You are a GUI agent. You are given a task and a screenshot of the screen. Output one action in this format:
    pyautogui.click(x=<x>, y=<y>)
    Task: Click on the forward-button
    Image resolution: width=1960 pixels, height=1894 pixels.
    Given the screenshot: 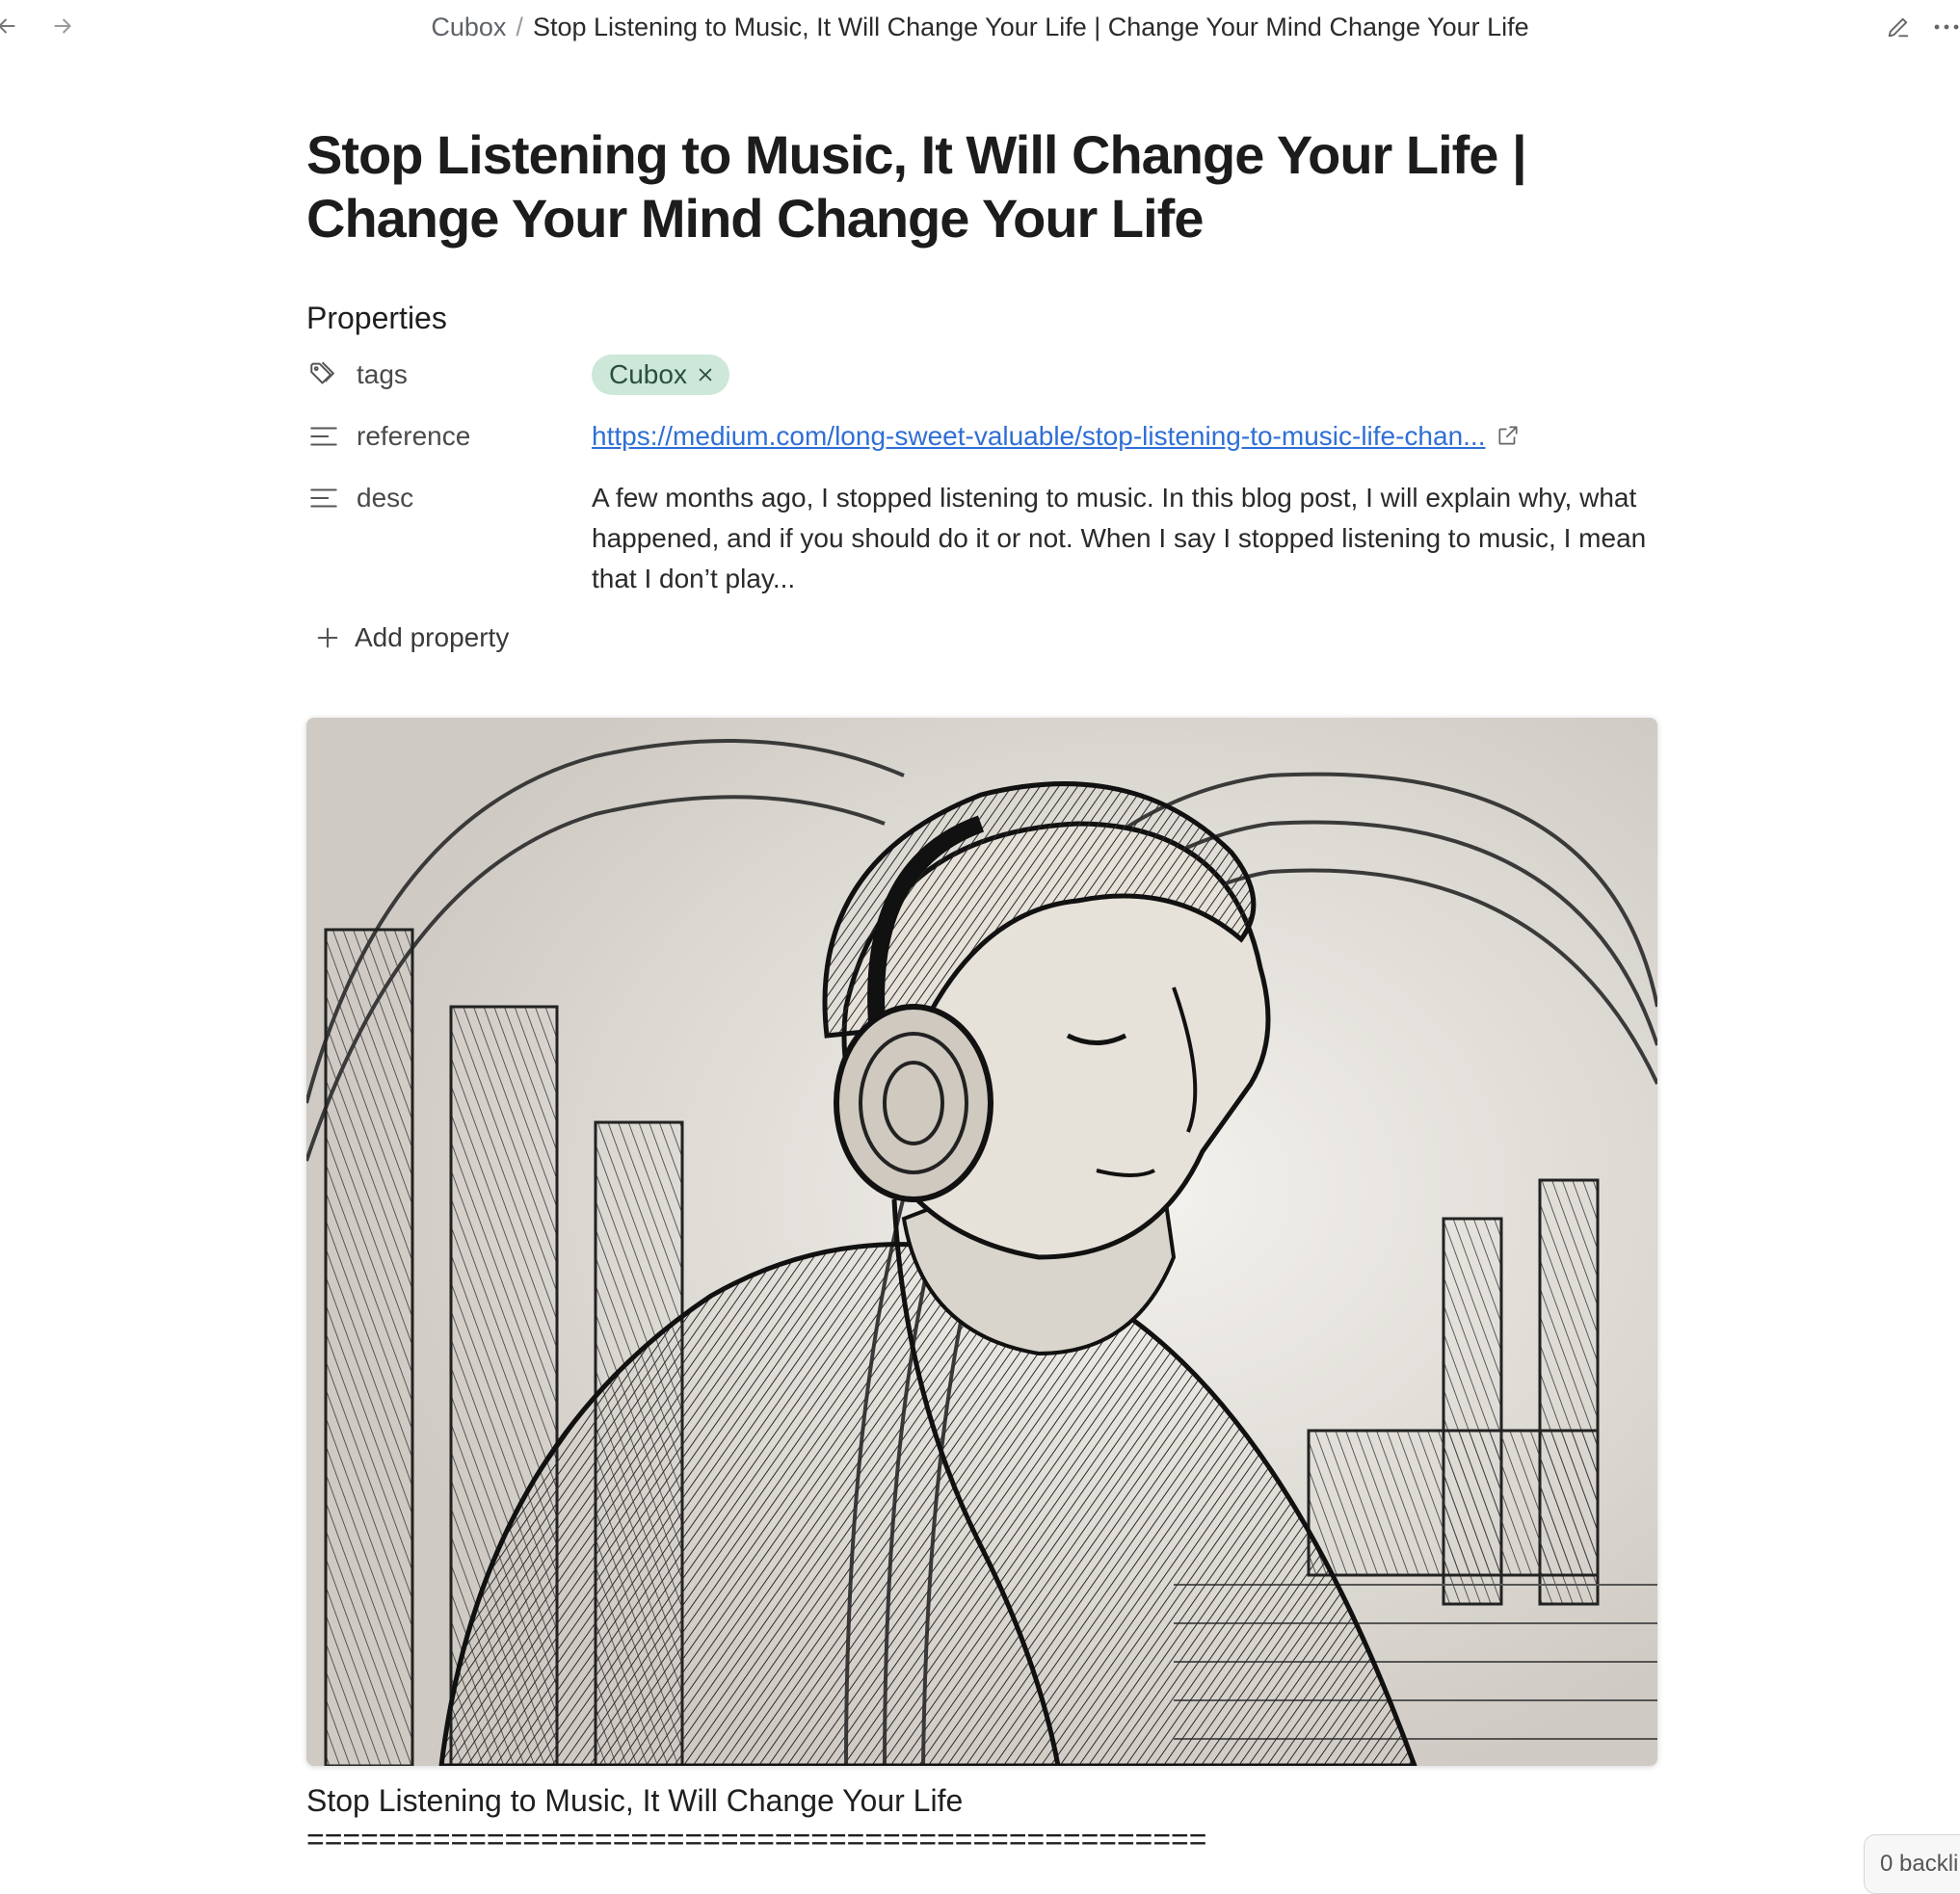 What is the action you would take?
    pyautogui.click(x=62, y=26)
    